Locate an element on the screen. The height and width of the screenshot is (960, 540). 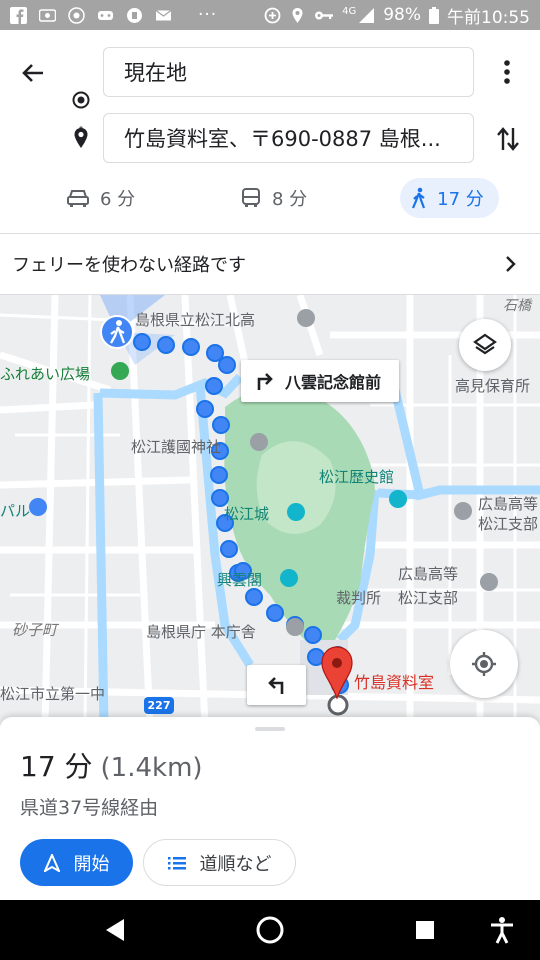
signal-icon is located at coordinates (367, 15).